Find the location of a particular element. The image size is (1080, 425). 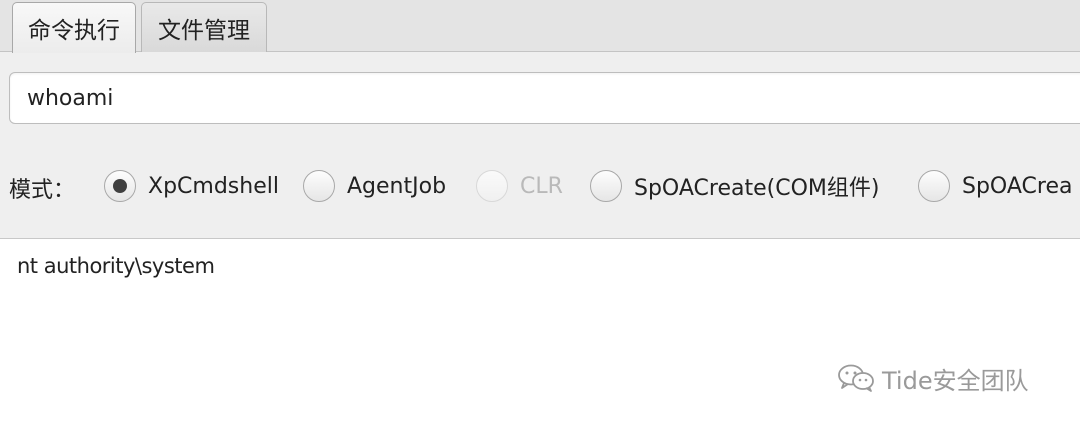

radio-selected-icon is located at coordinates (120, 186).